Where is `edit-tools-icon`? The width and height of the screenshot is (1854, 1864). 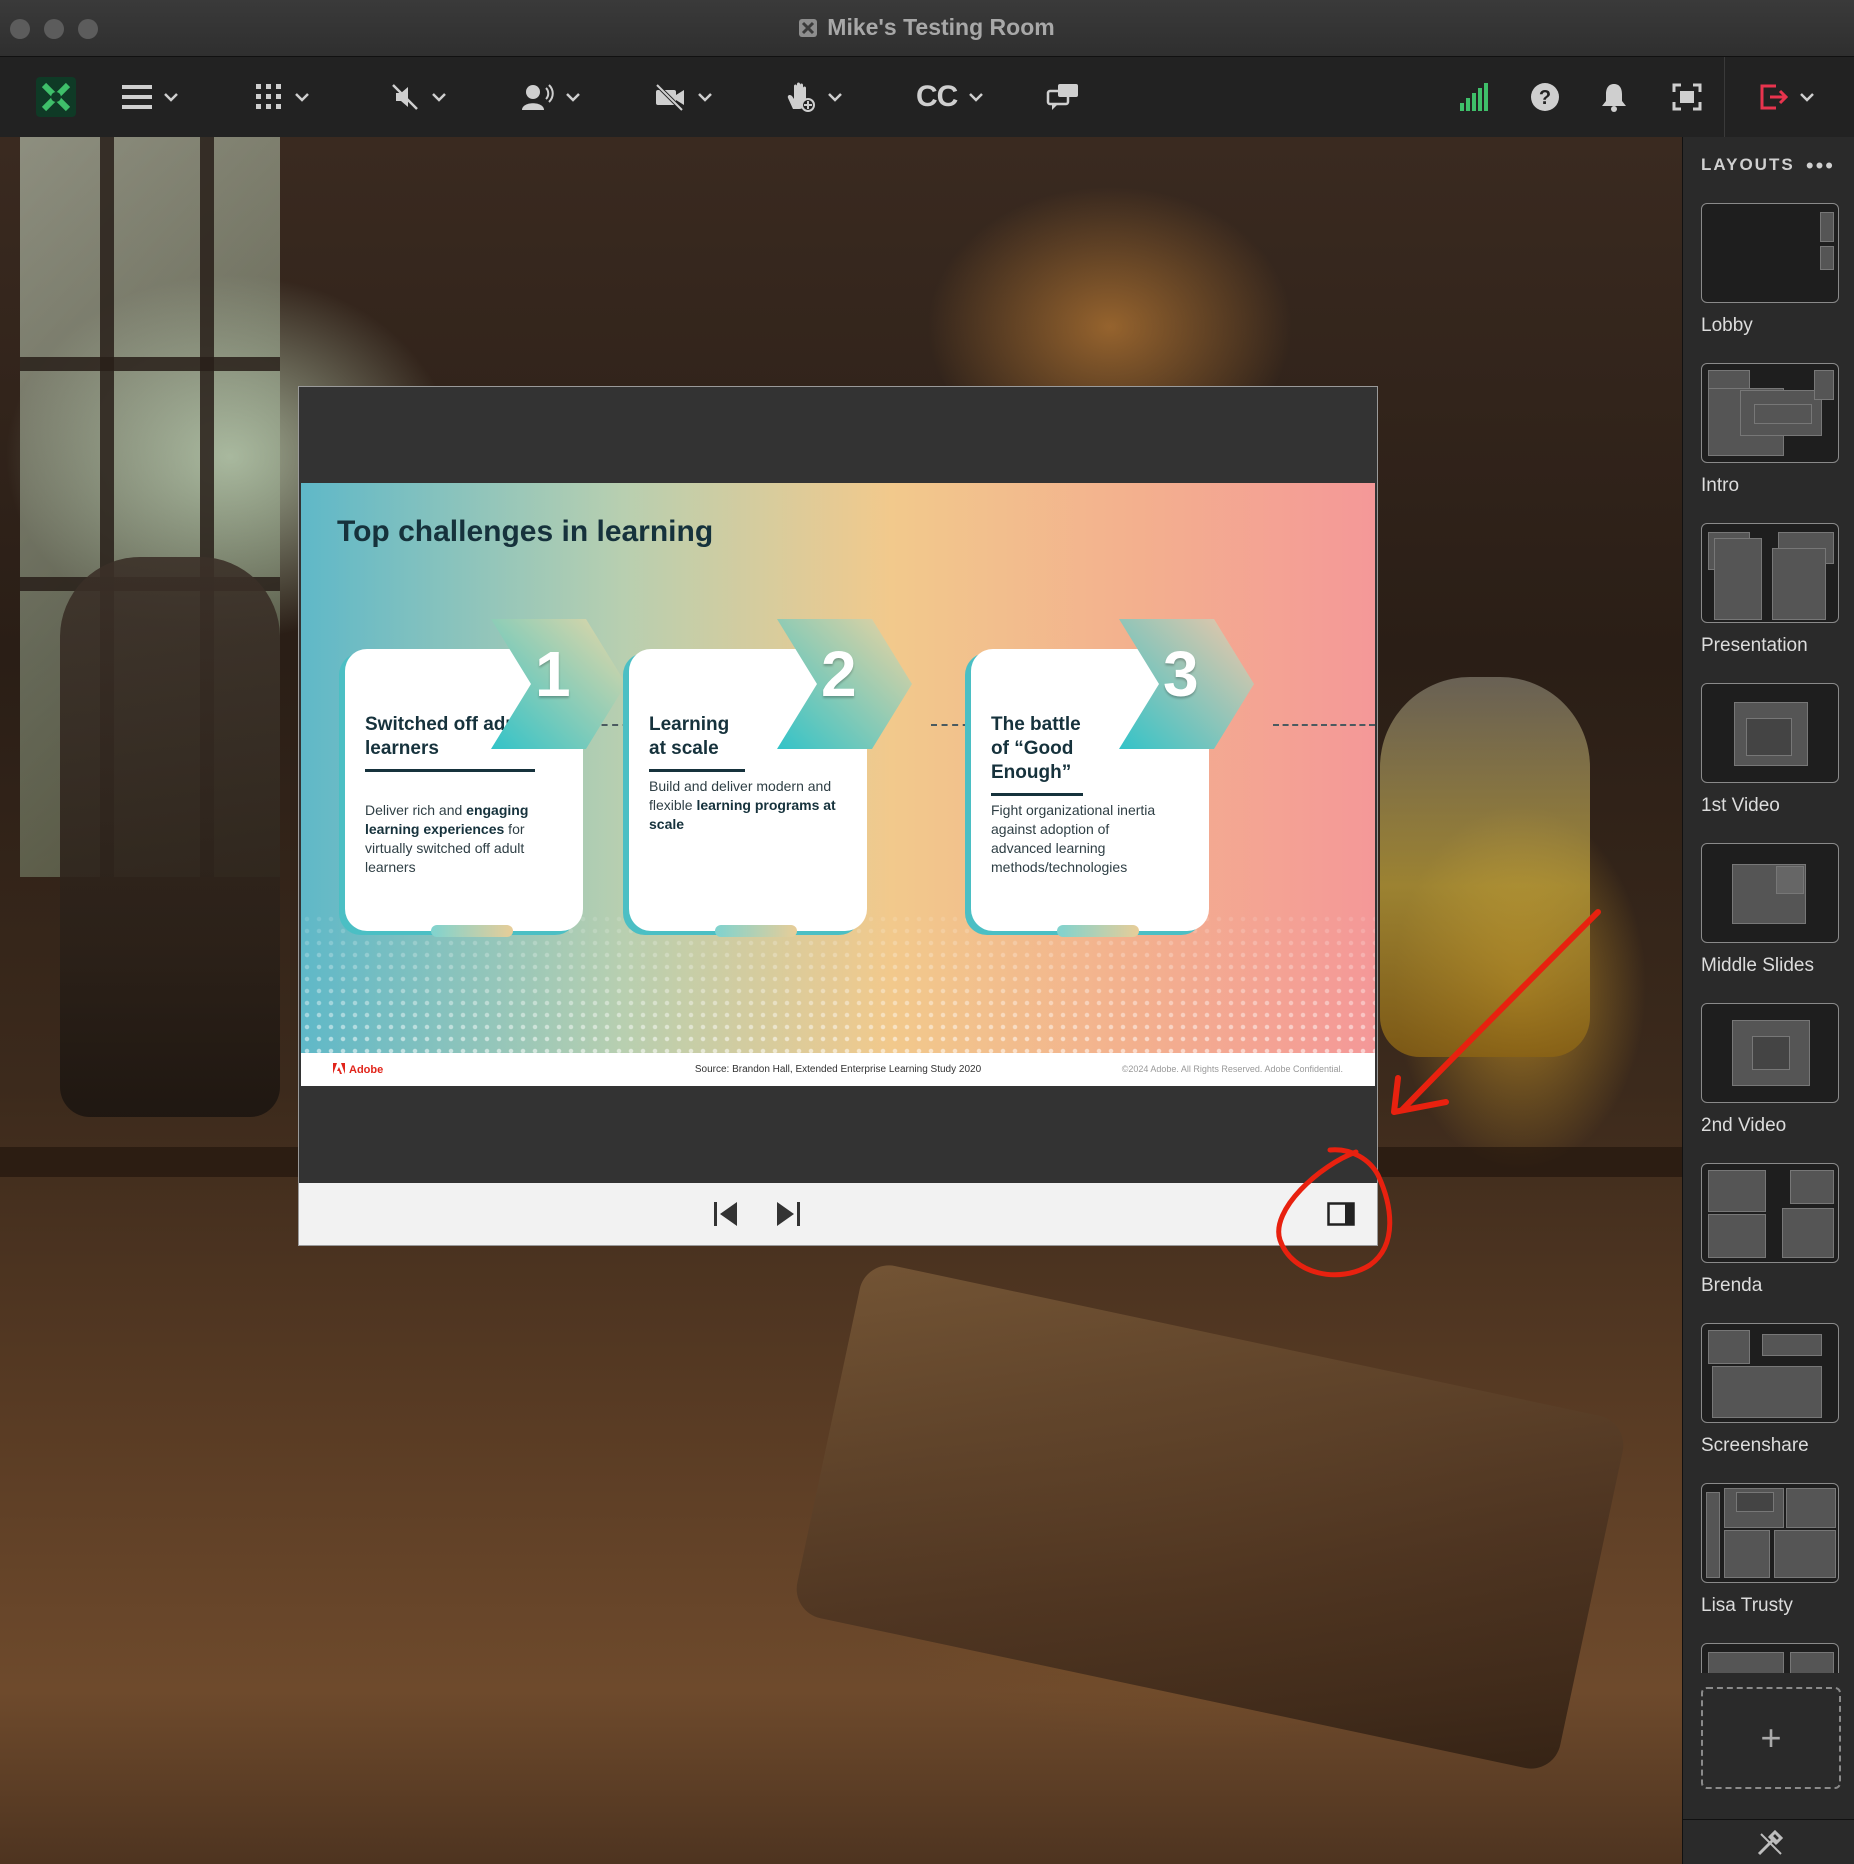
edit-tools-icon is located at coordinates (1770, 1843).